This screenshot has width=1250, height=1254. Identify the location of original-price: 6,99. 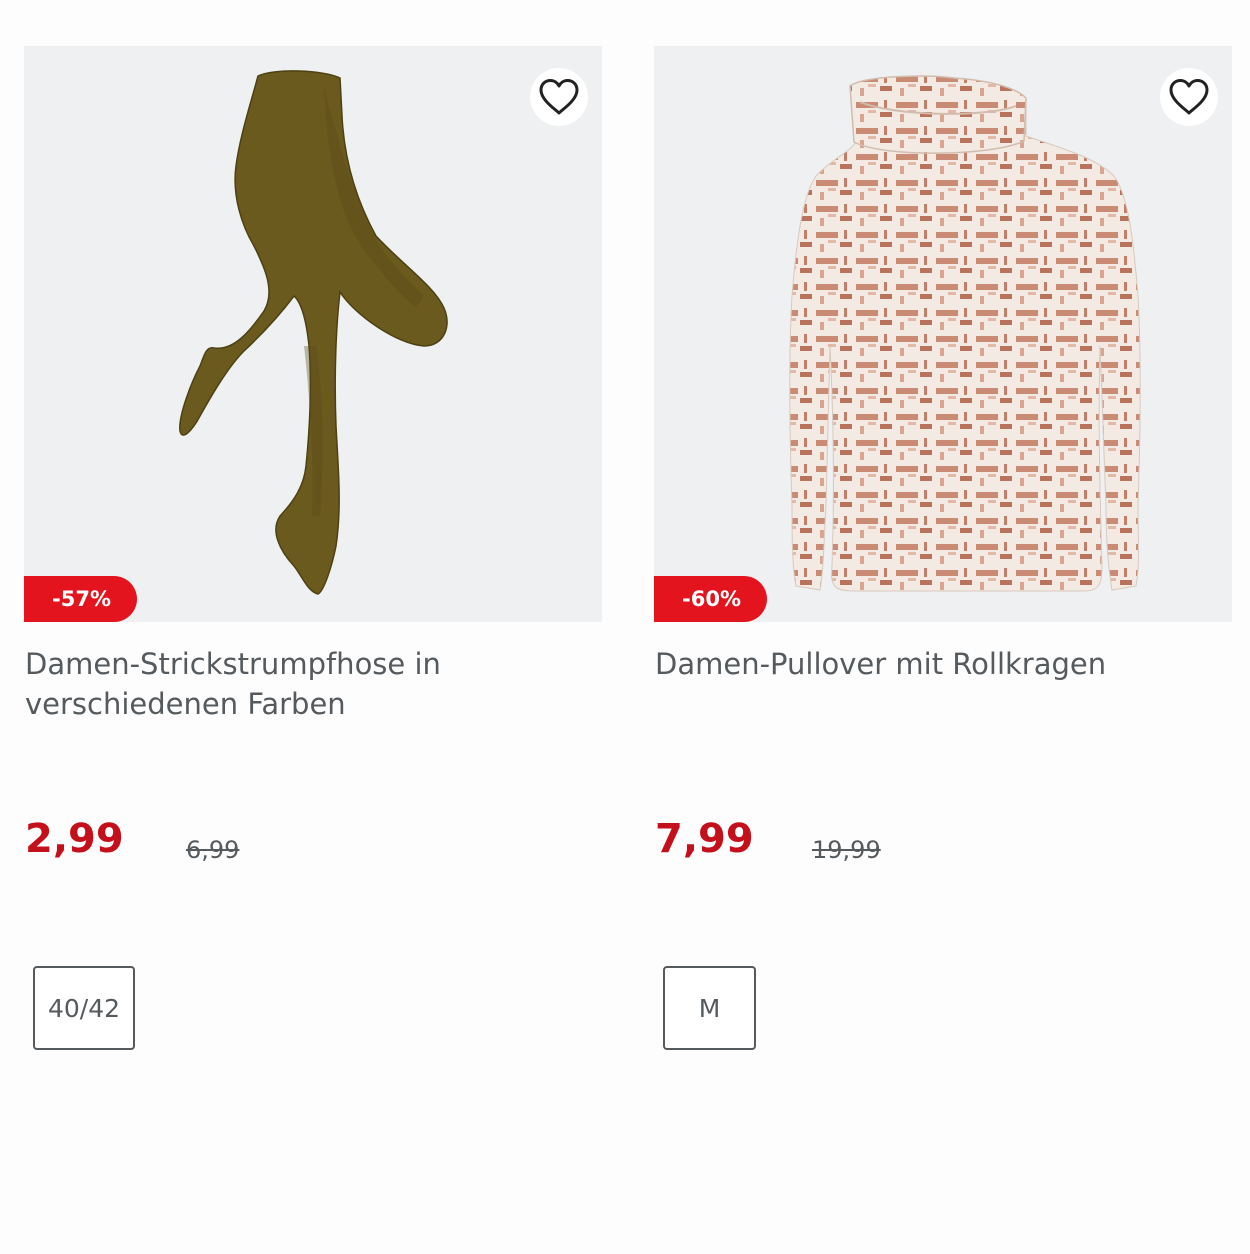
(213, 850).